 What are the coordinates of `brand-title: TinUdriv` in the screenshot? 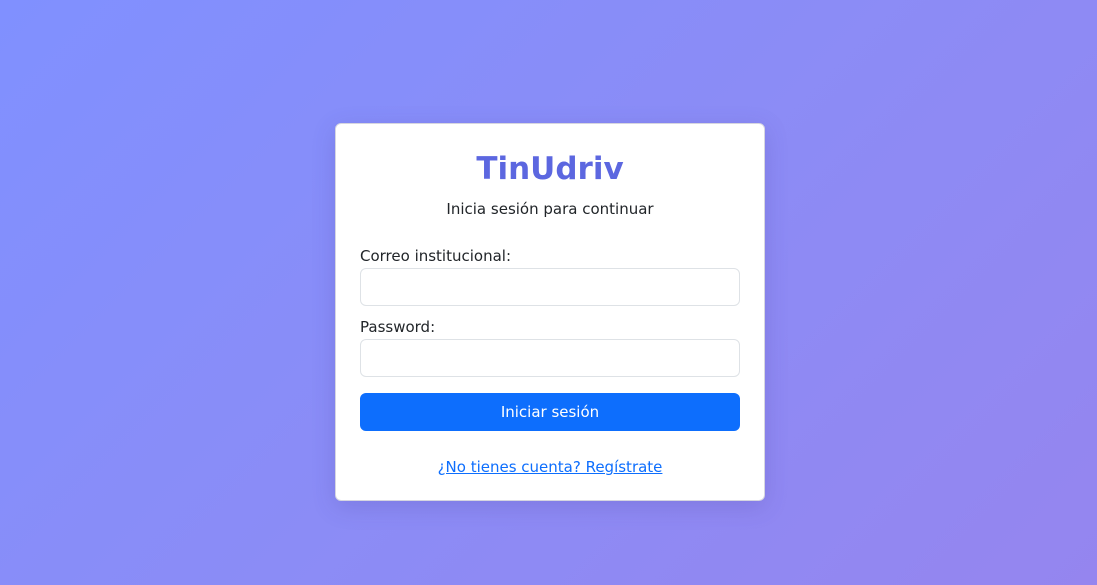 It's located at (550, 169).